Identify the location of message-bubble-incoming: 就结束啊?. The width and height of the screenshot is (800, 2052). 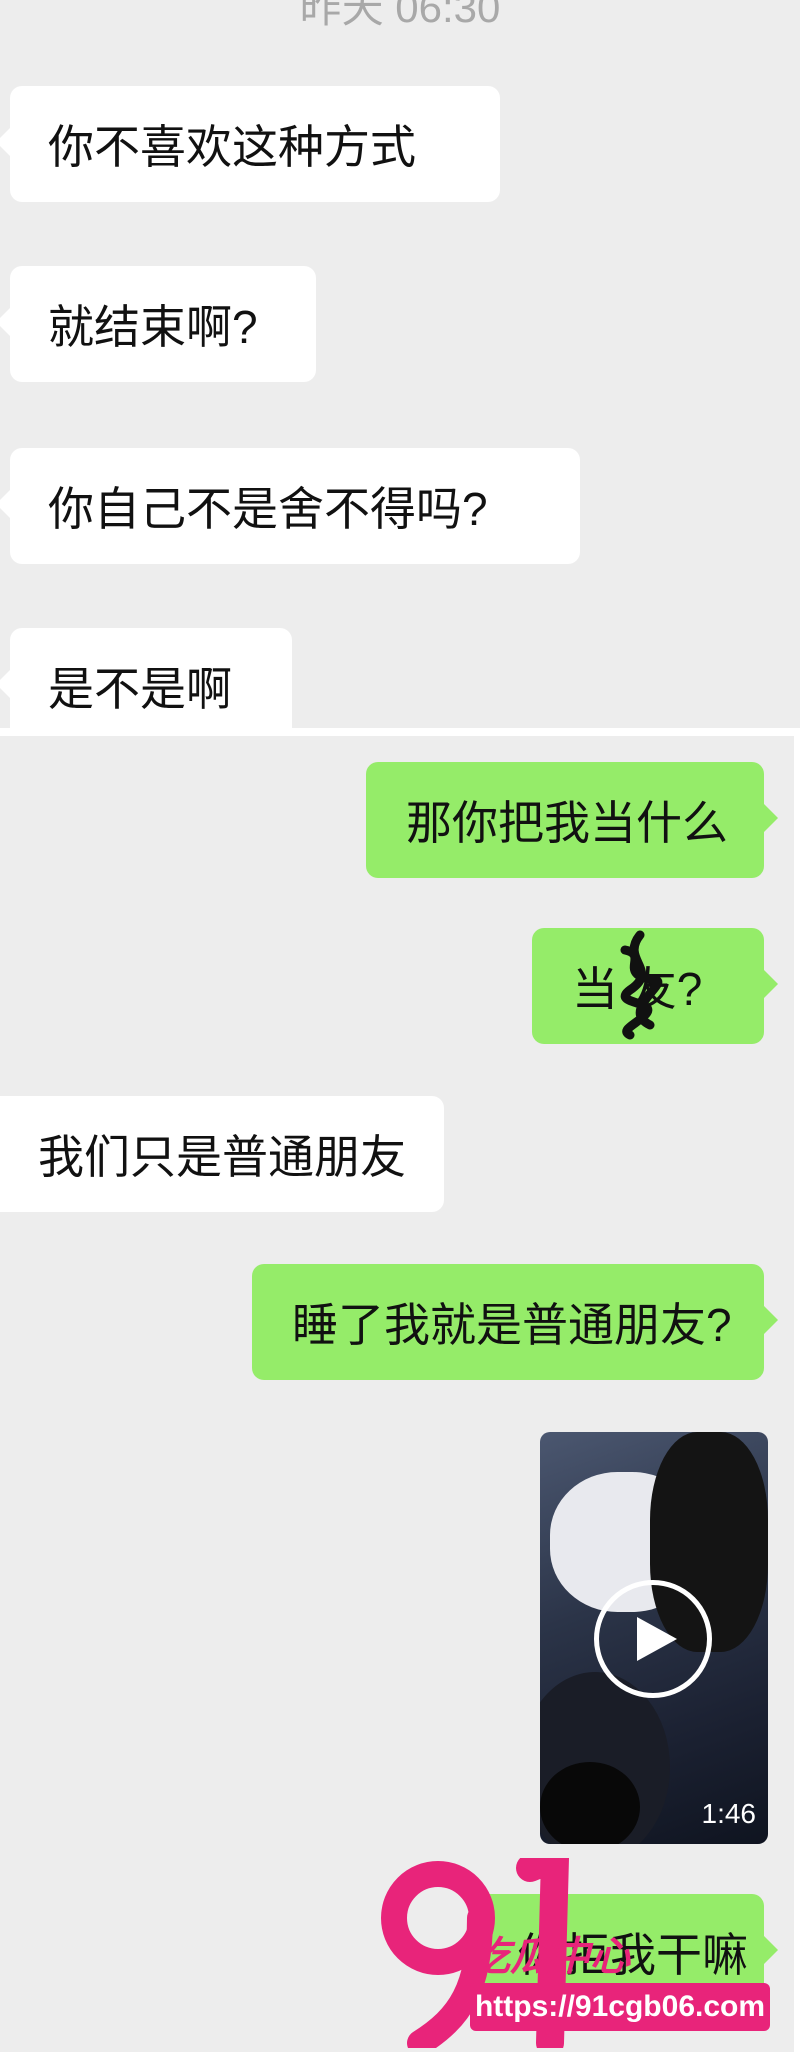
(158, 324).